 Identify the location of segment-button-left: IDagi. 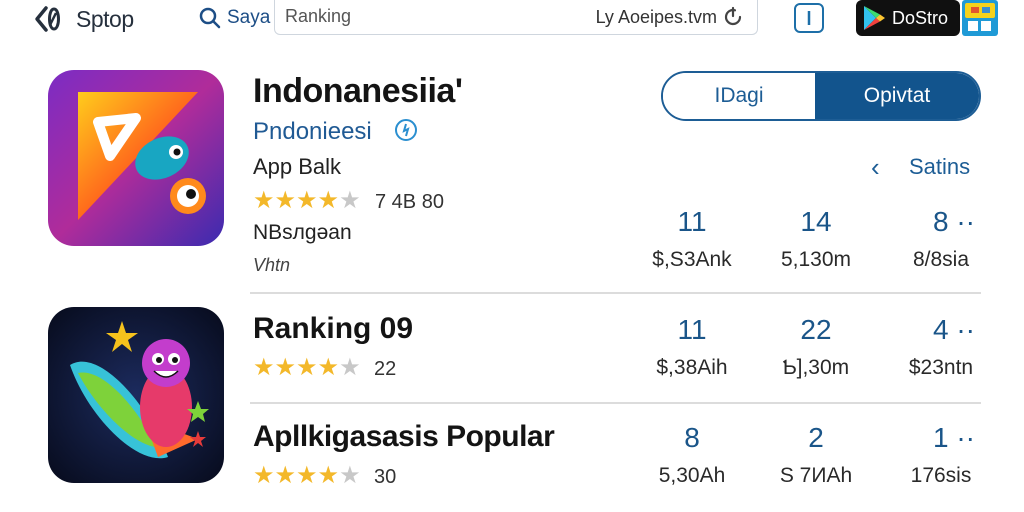
(739, 96).